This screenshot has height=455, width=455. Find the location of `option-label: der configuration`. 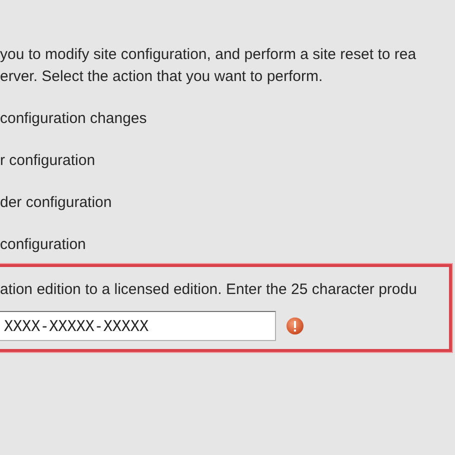

option-label: der configuration is located at coordinates (56, 203).